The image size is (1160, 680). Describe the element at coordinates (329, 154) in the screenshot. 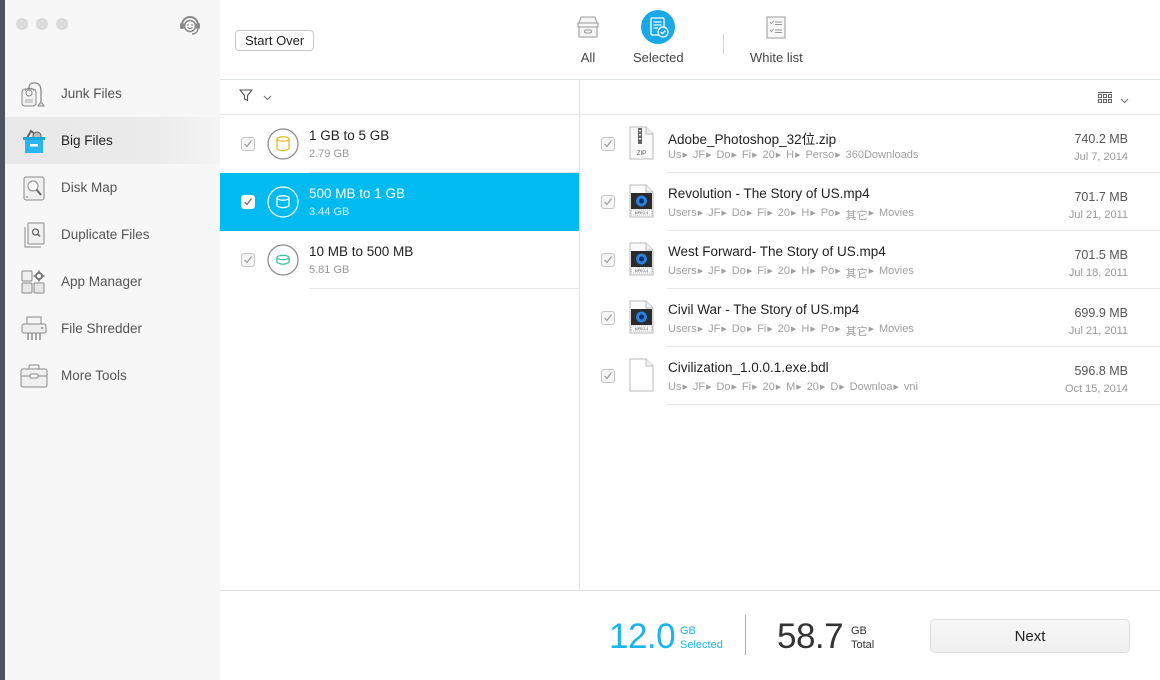

I see `category-size: 2.79 GB` at that location.